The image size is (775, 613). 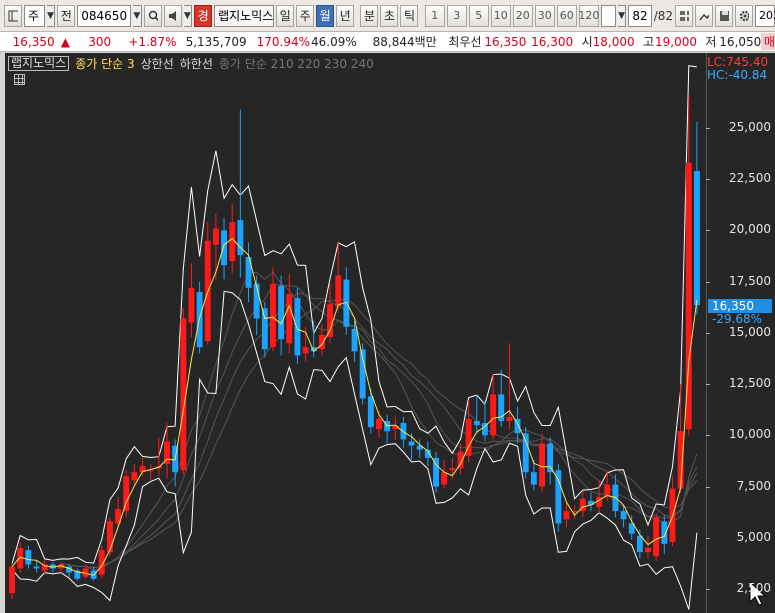 What do you see at coordinates (640, 15) in the screenshot?
I see `count-input: 82` at bounding box center [640, 15].